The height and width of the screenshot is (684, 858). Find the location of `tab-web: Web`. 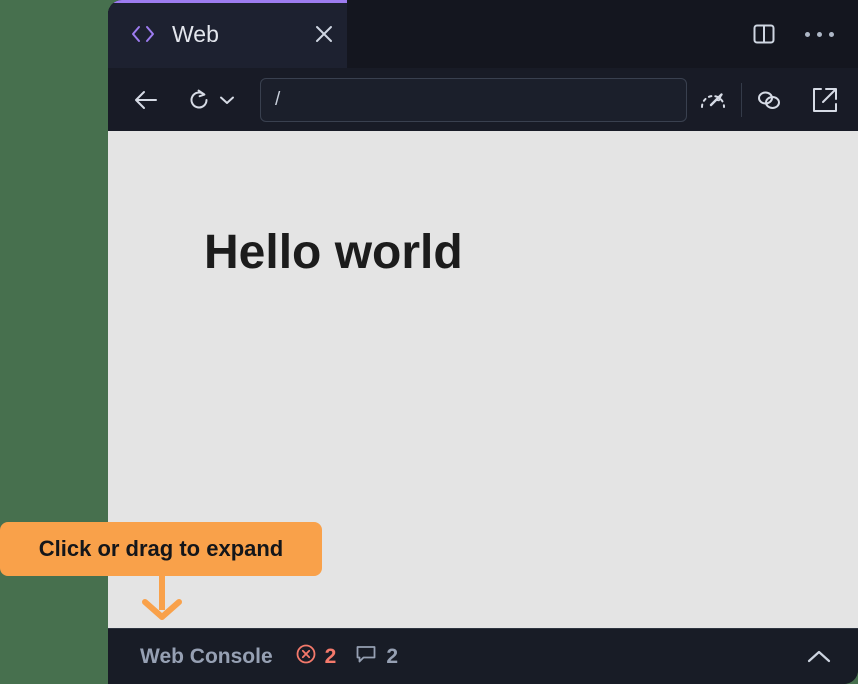

tab-web: Web is located at coordinates (227, 34).